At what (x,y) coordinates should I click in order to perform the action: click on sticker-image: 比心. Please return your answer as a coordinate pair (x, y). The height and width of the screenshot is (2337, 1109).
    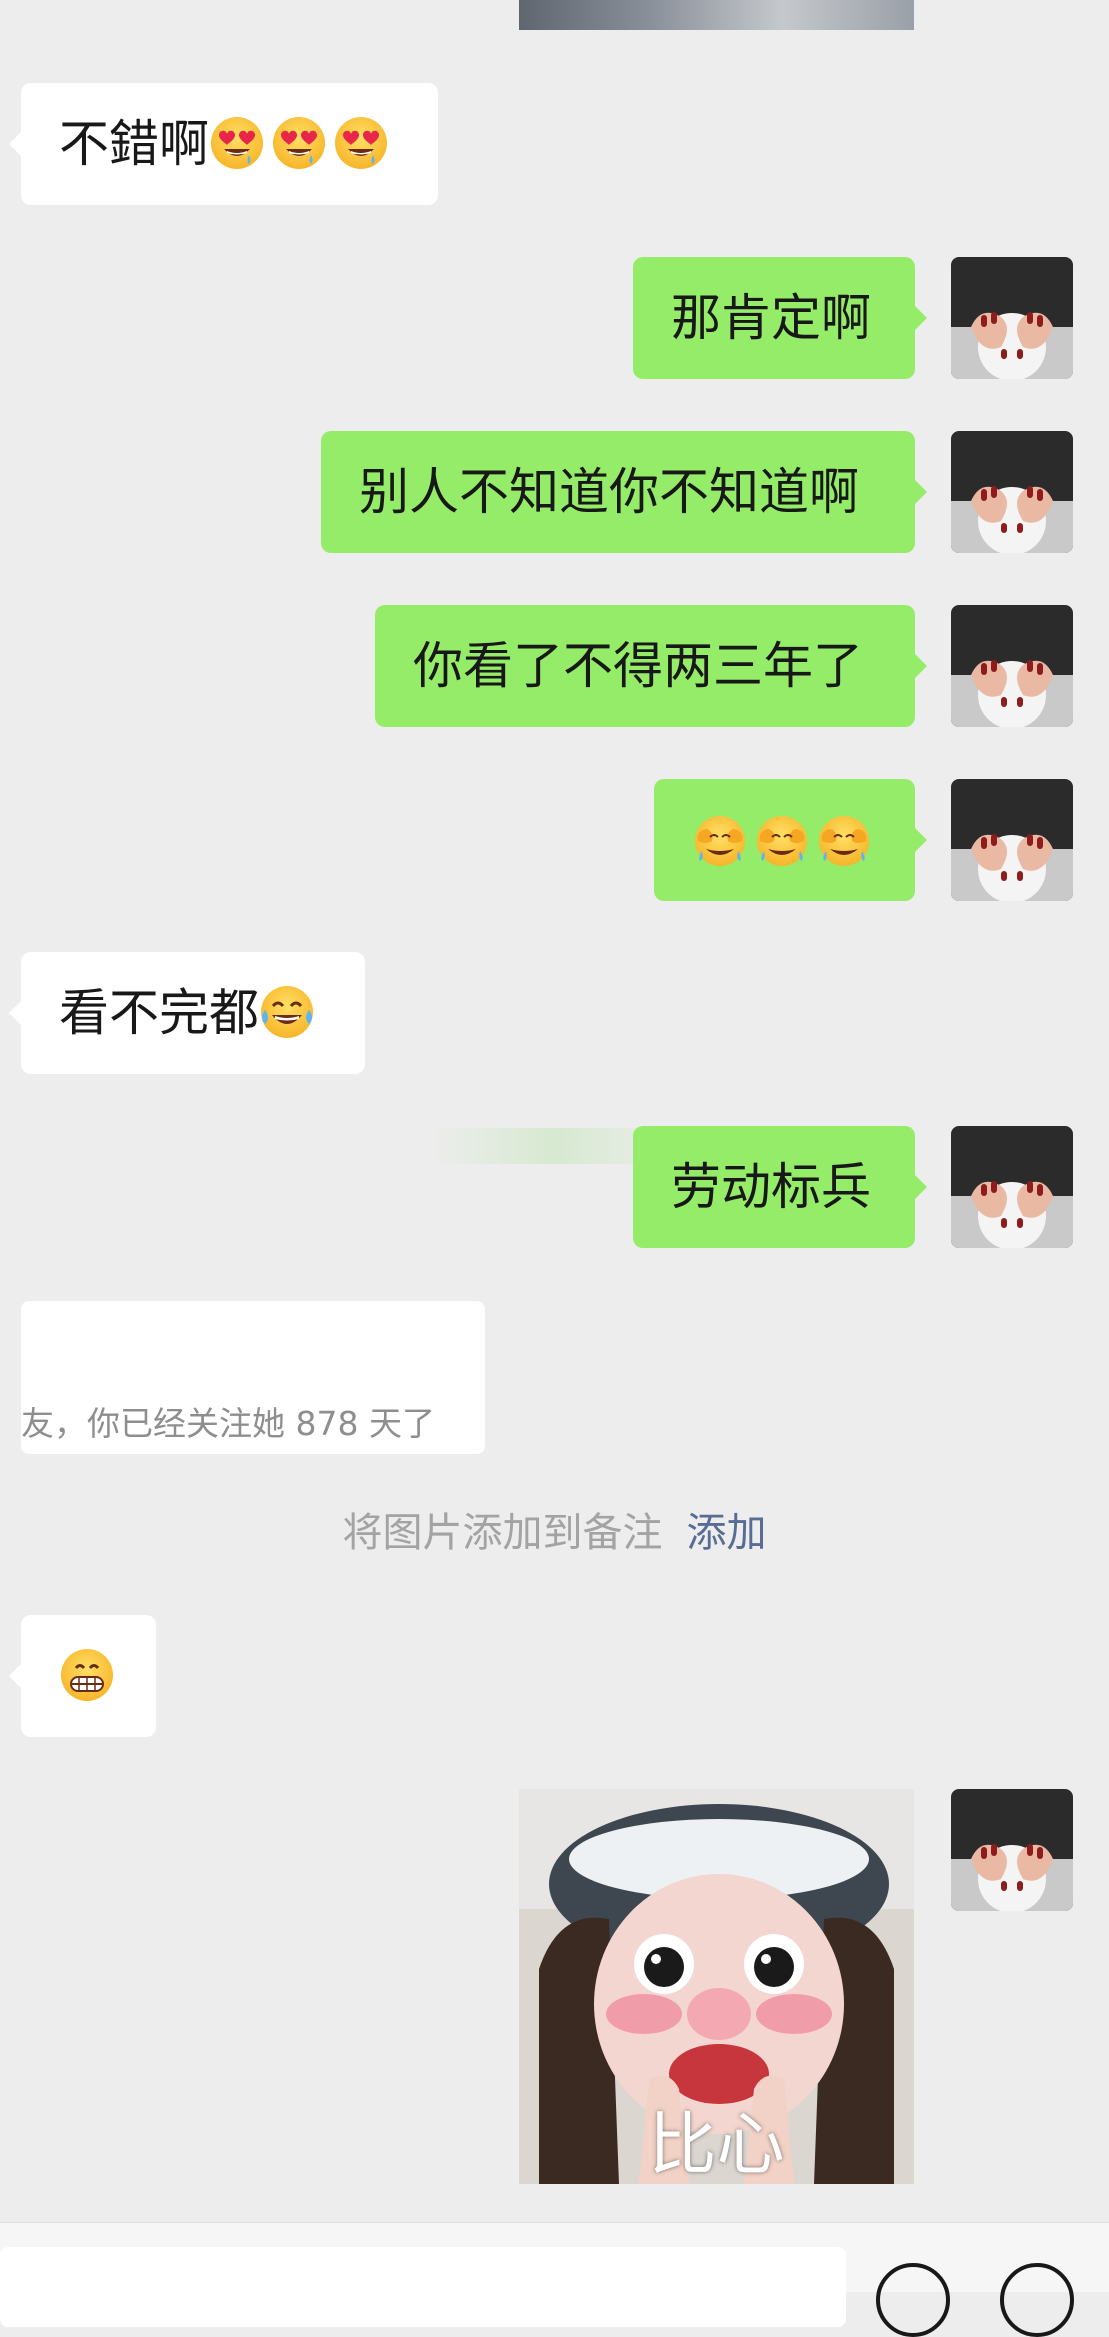
    Looking at the image, I should click on (716, 1986).